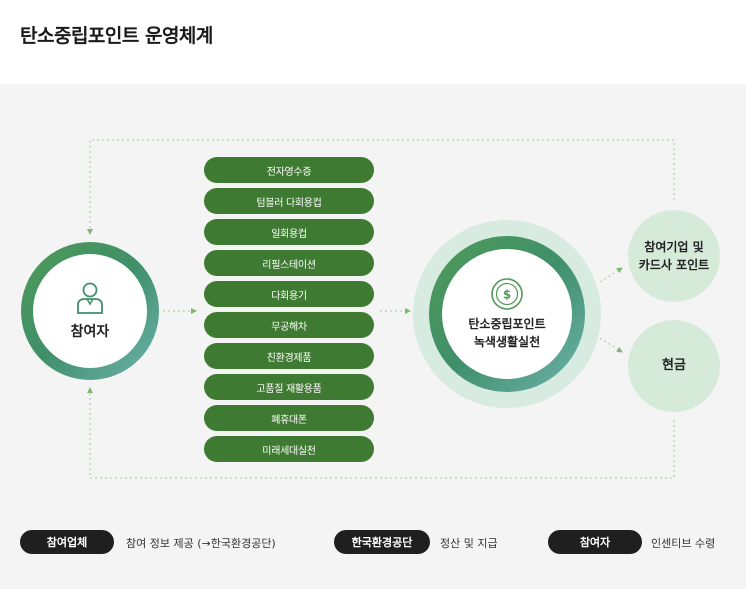  What do you see at coordinates (382, 542) in the screenshot?
I see `legend-badge-agency: 한국환경공단` at bounding box center [382, 542].